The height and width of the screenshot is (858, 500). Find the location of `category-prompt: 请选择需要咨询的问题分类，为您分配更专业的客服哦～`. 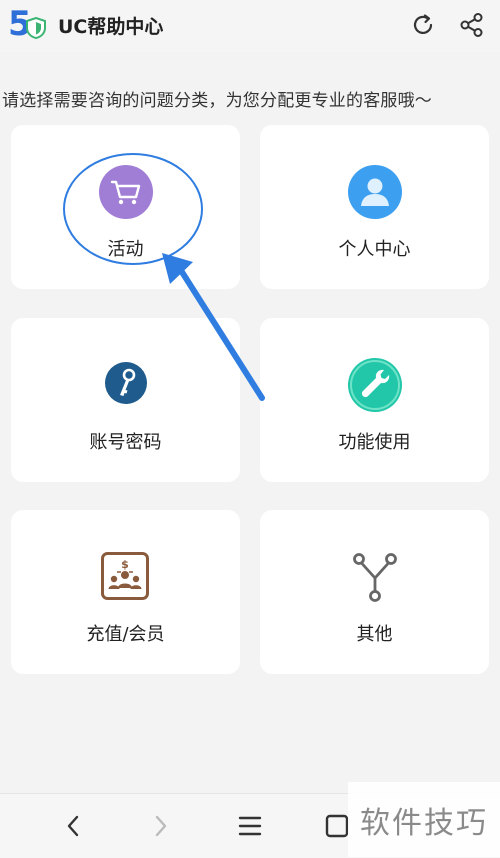

category-prompt: 请选择需要咨询的问题分类，为您分配更专业的客服哦～ is located at coordinates (217, 101).